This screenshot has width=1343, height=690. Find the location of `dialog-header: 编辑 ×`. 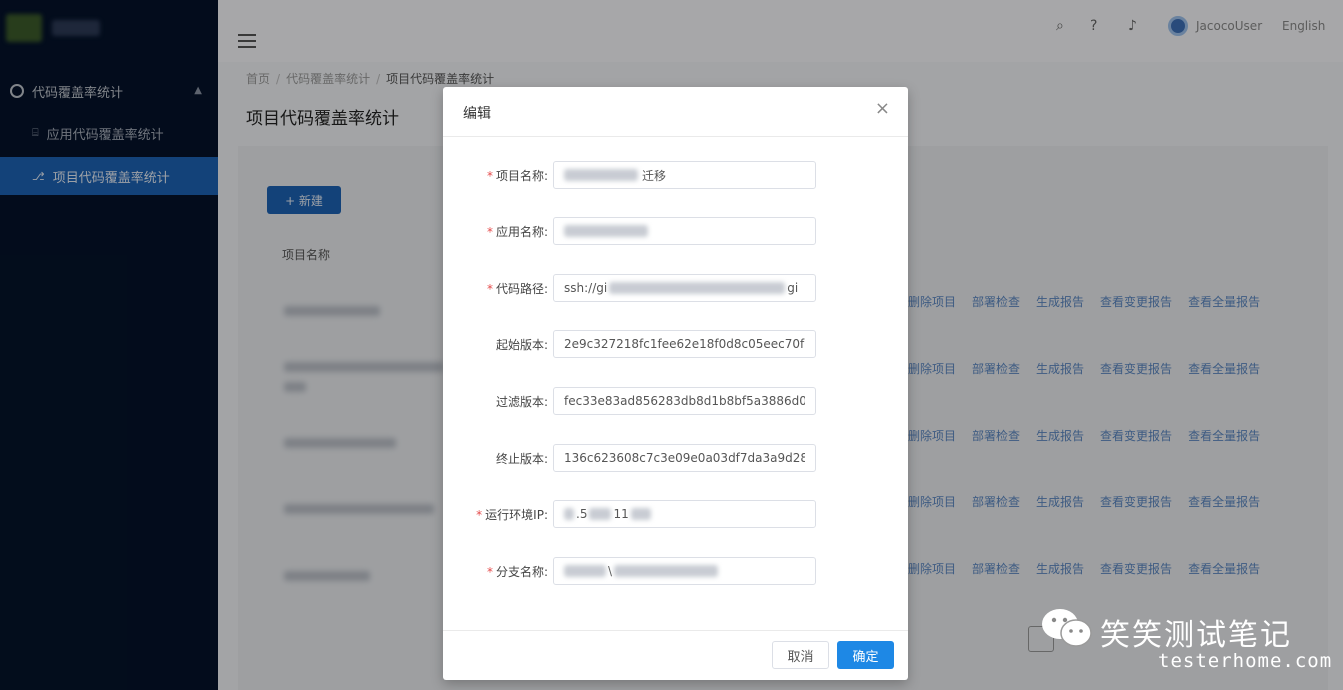

dialog-header: 编辑 × is located at coordinates (675, 112).